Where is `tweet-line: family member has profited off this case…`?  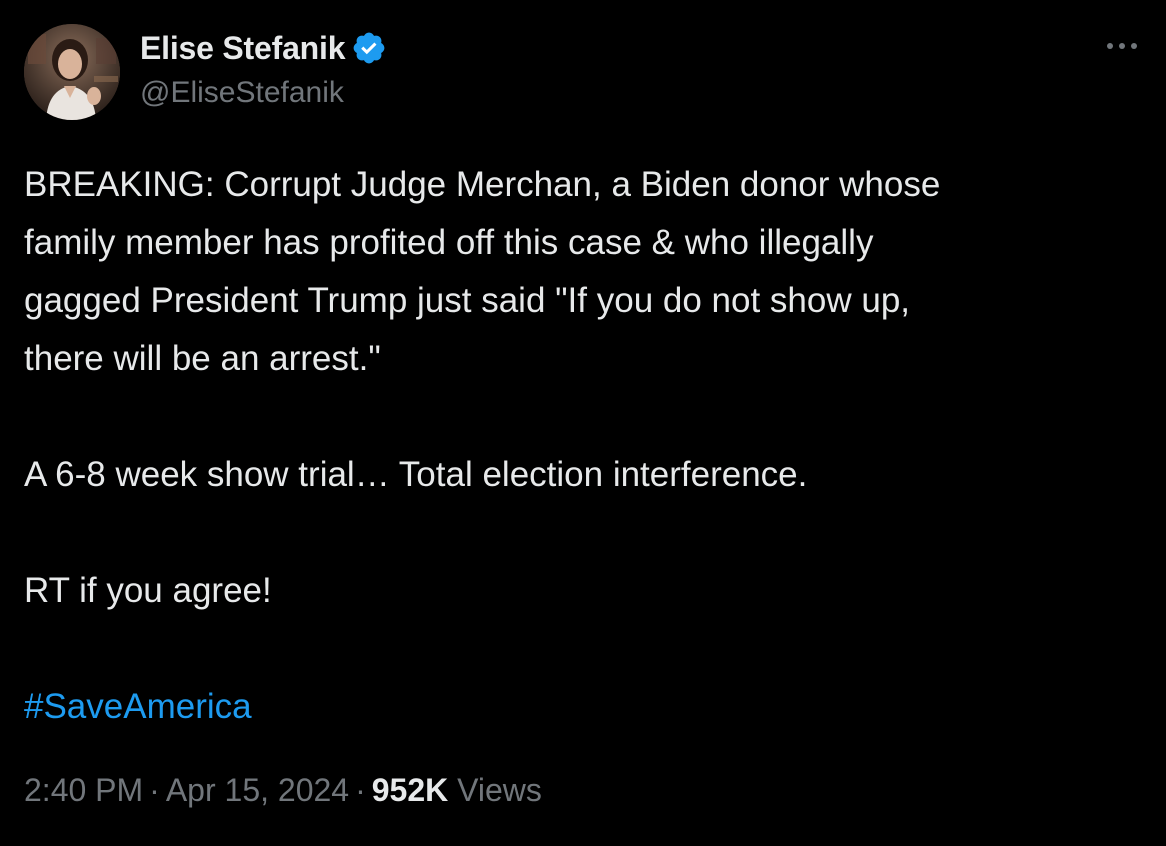
tweet-line: family member has profited off this case… is located at coordinates (449, 242).